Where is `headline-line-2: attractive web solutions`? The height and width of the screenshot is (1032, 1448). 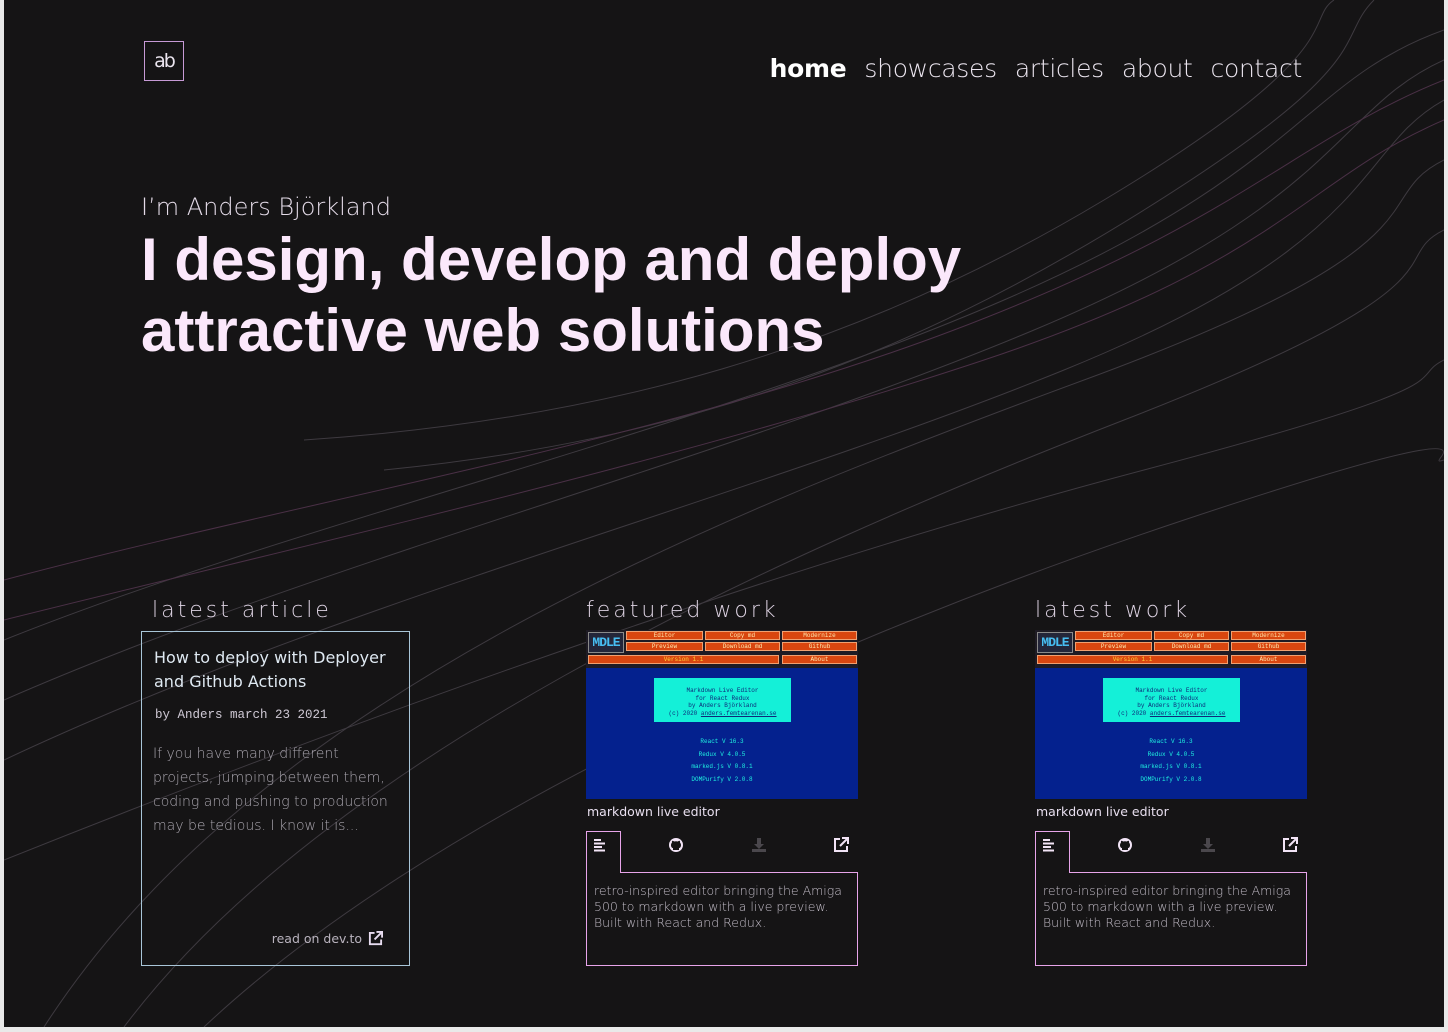 headline-line-2: attractive web solutions is located at coordinates (483, 330).